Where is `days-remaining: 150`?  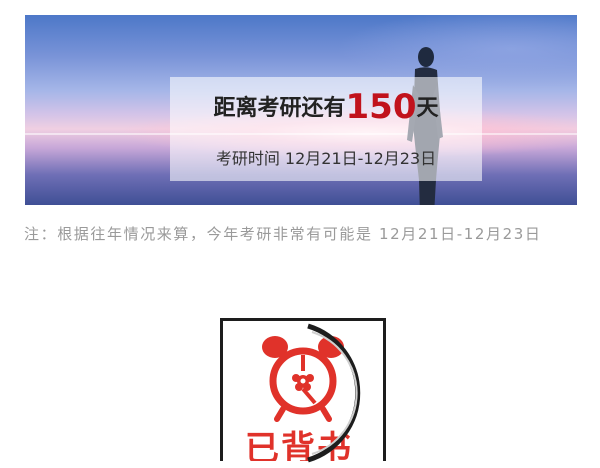 days-remaining: 150 is located at coordinates (381, 107).